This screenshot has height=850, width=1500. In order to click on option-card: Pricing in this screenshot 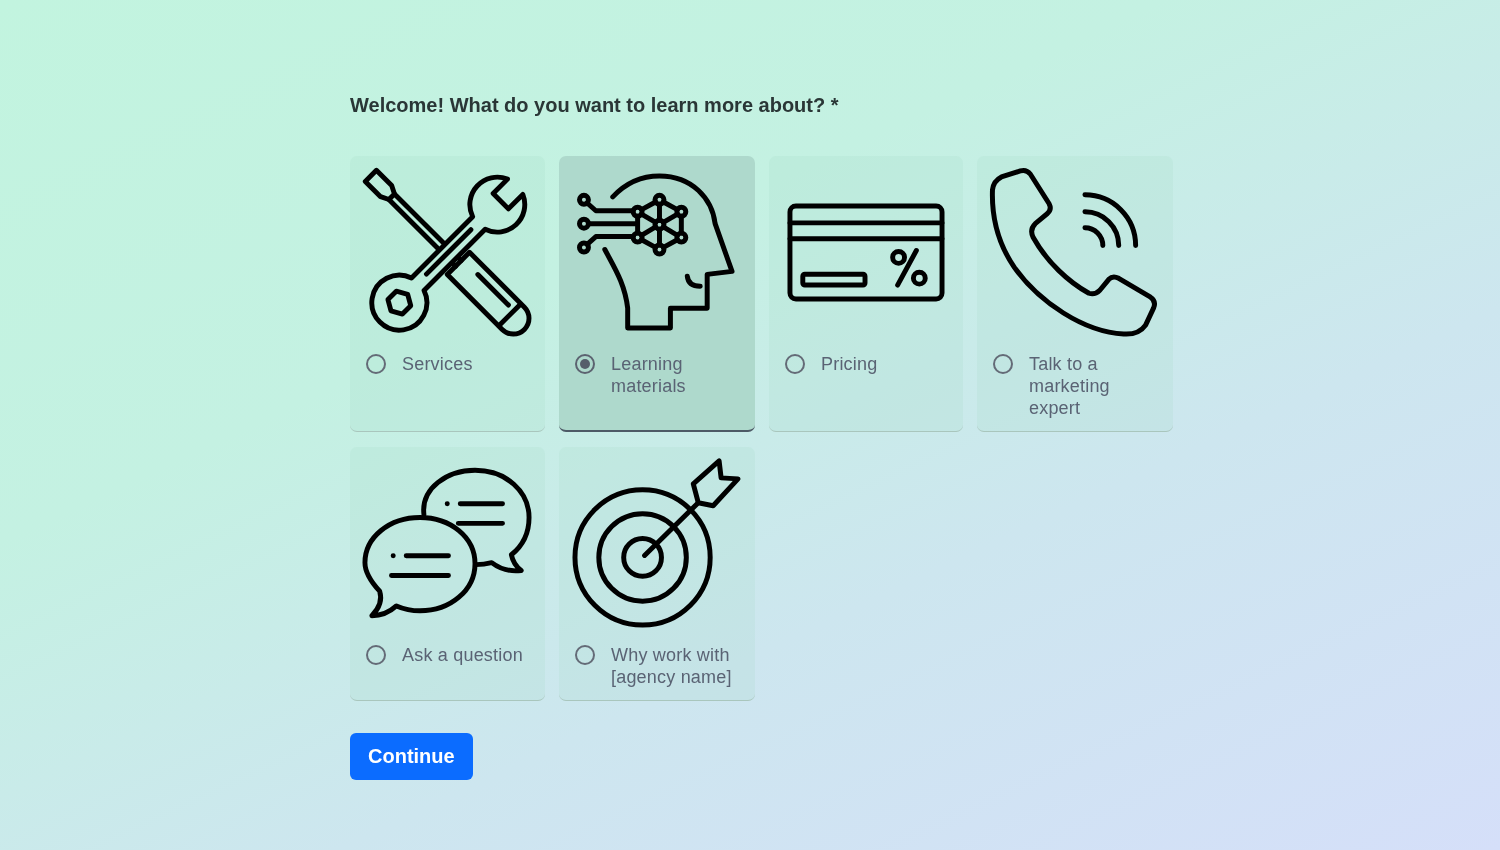, I will do `click(866, 294)`.